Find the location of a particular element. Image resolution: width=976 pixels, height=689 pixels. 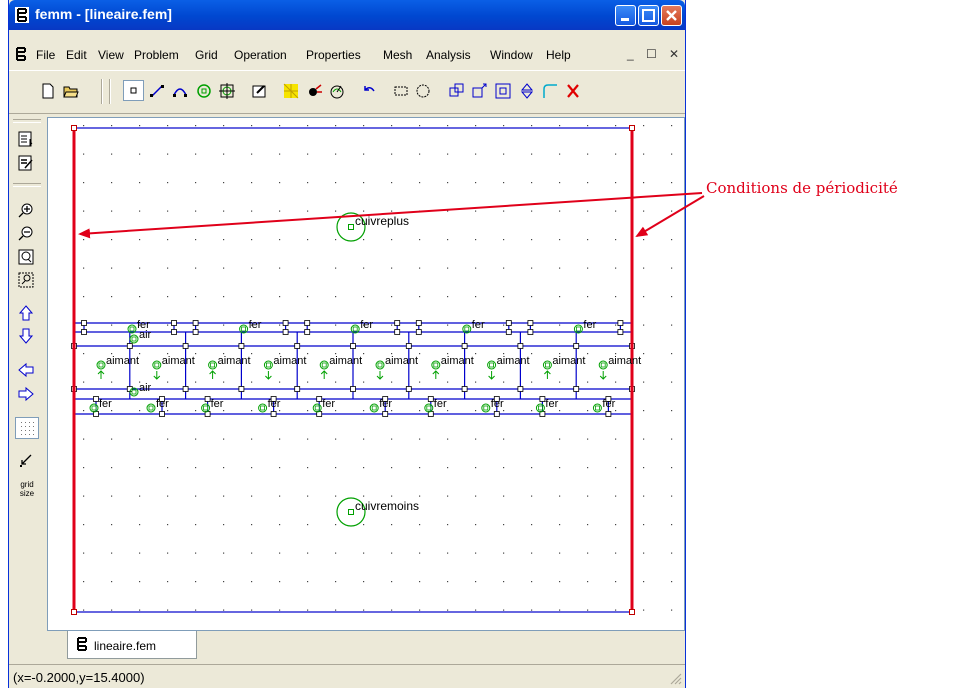

run-analysis-icon is located at coordinates (314, 90).